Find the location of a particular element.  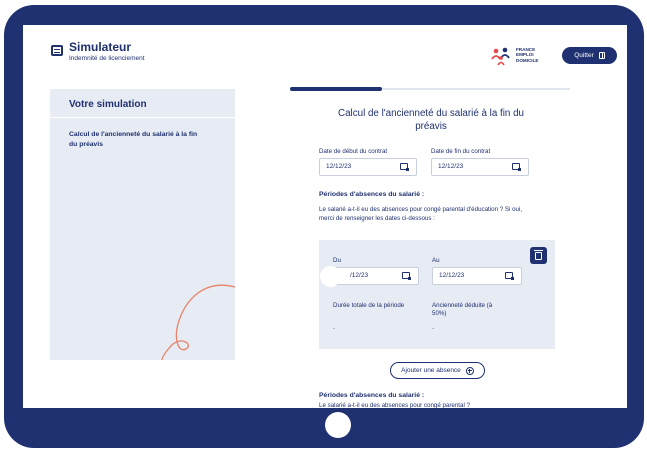

end-date-input: 12/12/23 is located at coordinates (480, 167).